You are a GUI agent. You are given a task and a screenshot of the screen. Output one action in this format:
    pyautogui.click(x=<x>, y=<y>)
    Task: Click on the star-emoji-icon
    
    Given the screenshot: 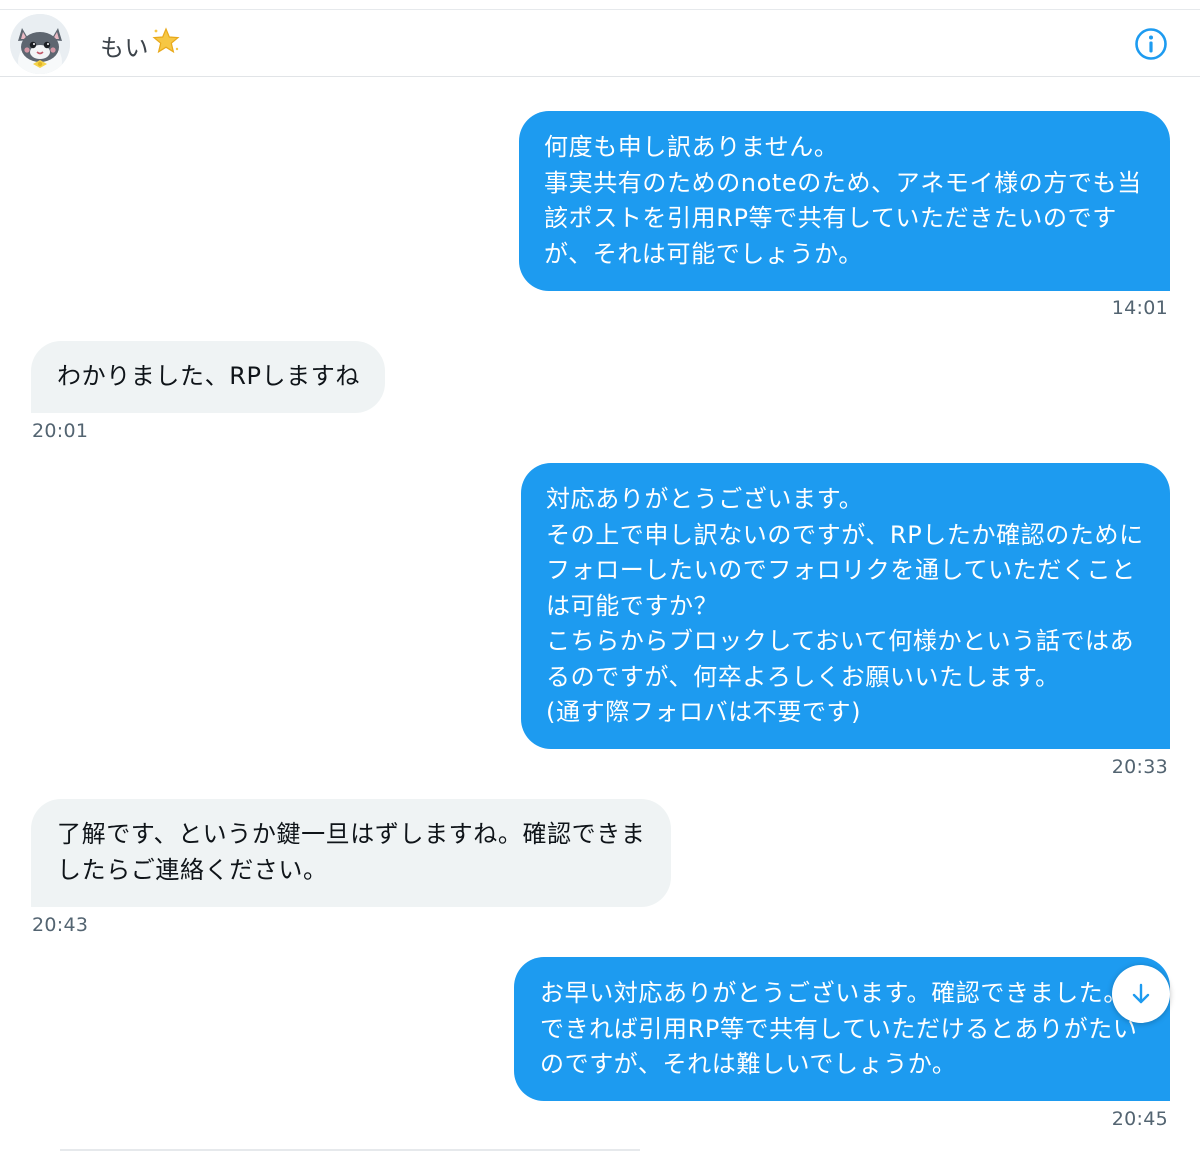 What is the action you would take?
    pyautogui.click(x=166, y=41)
    